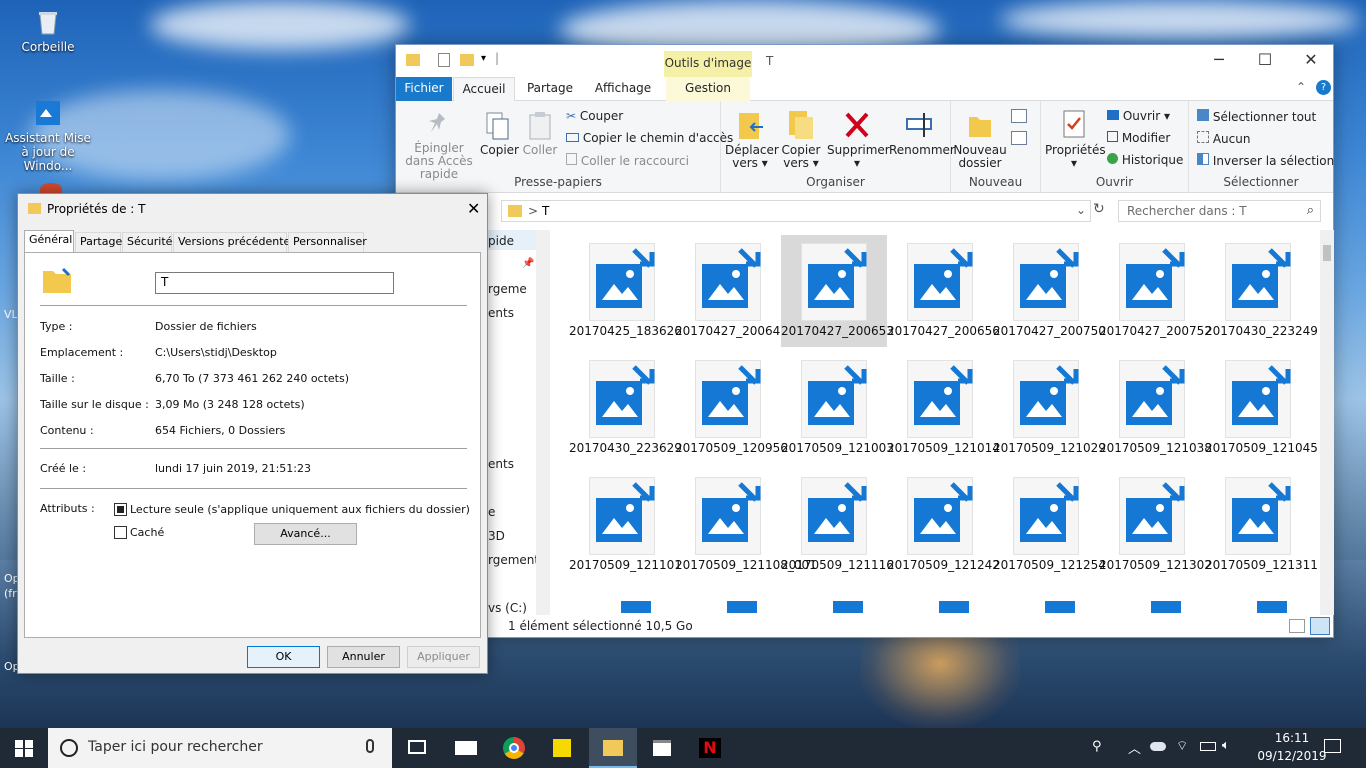 This screenshot has width=1366, height=768. Describe the element at coordinates (1049, 291) in the screenshot. I see `file-item: 20170427_200750` at that location.